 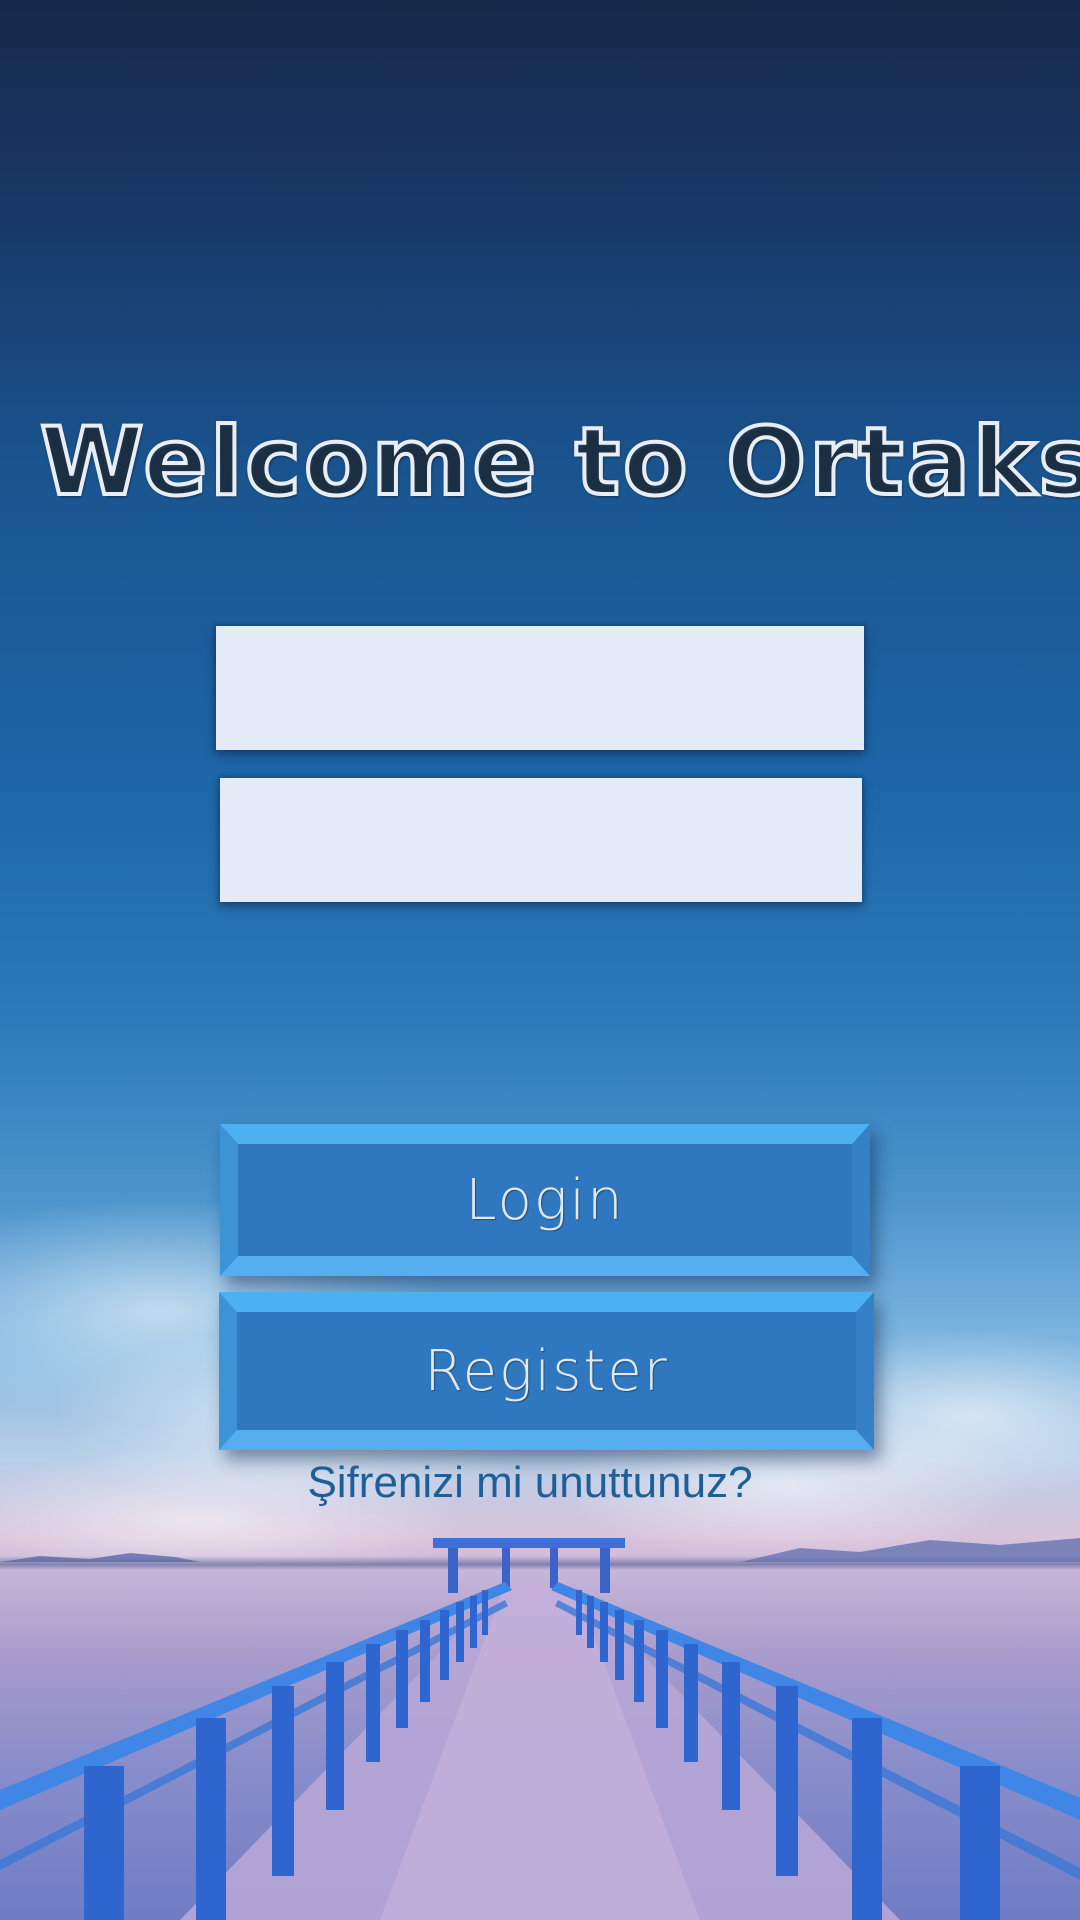 I want to click on welcome-title: Welcome to Ortaksi, so click(x=559, y=462).